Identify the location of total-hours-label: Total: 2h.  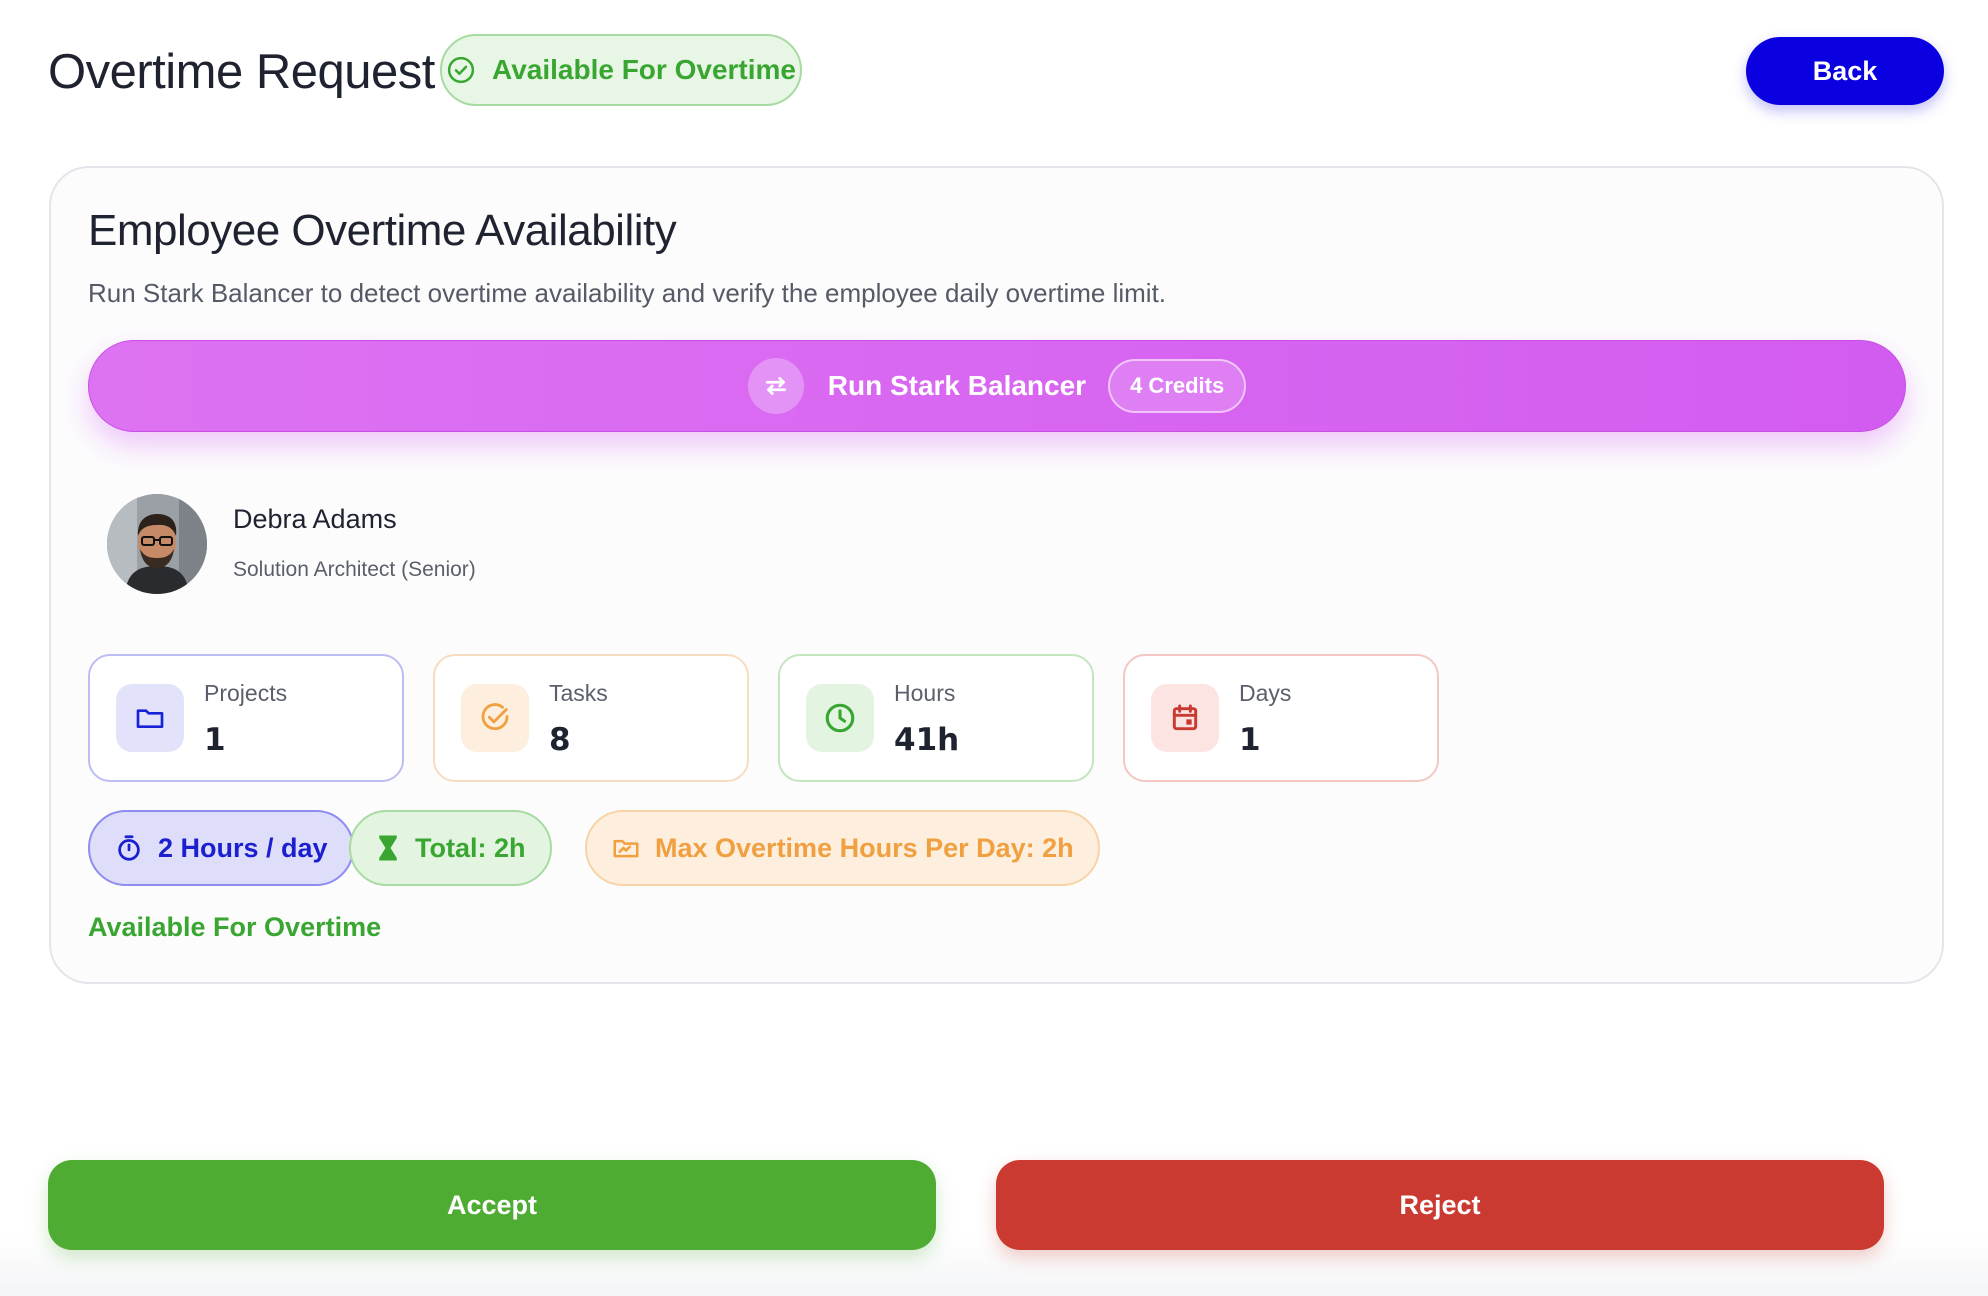
(470, 847).